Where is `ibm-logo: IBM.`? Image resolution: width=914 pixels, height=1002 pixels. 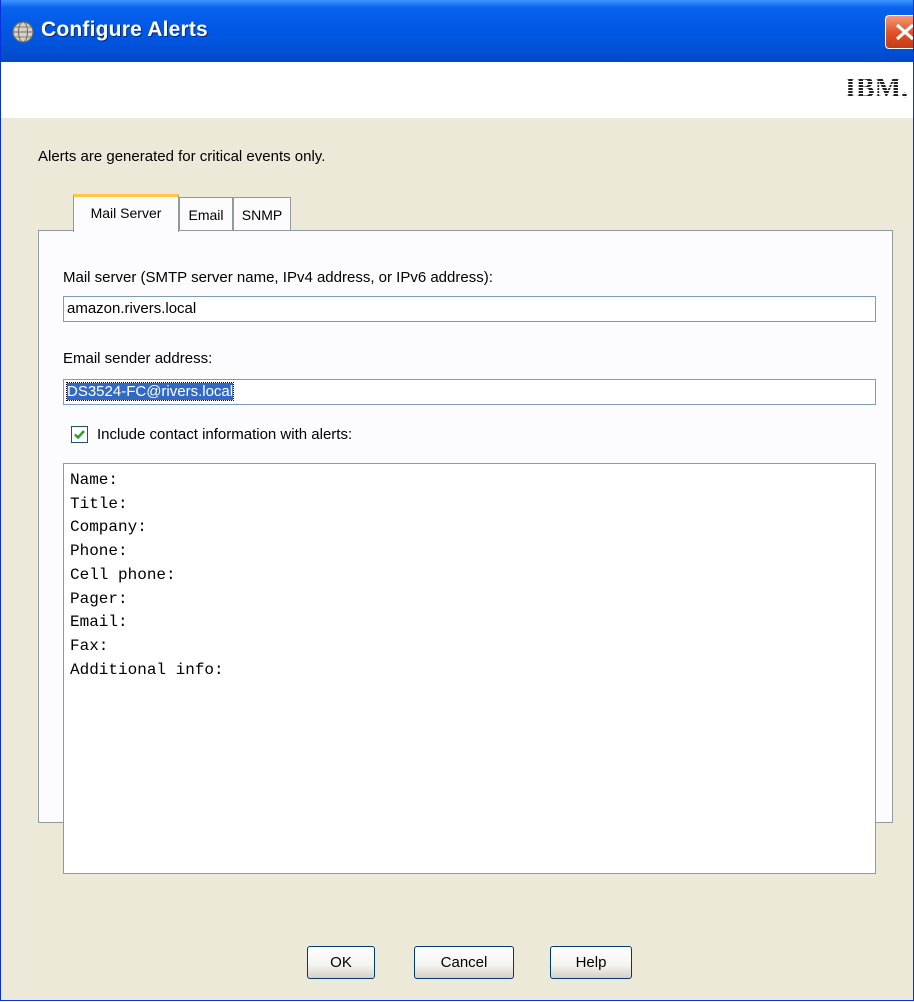
ibm-logo: IBM. is located at coordinates (878, 90).